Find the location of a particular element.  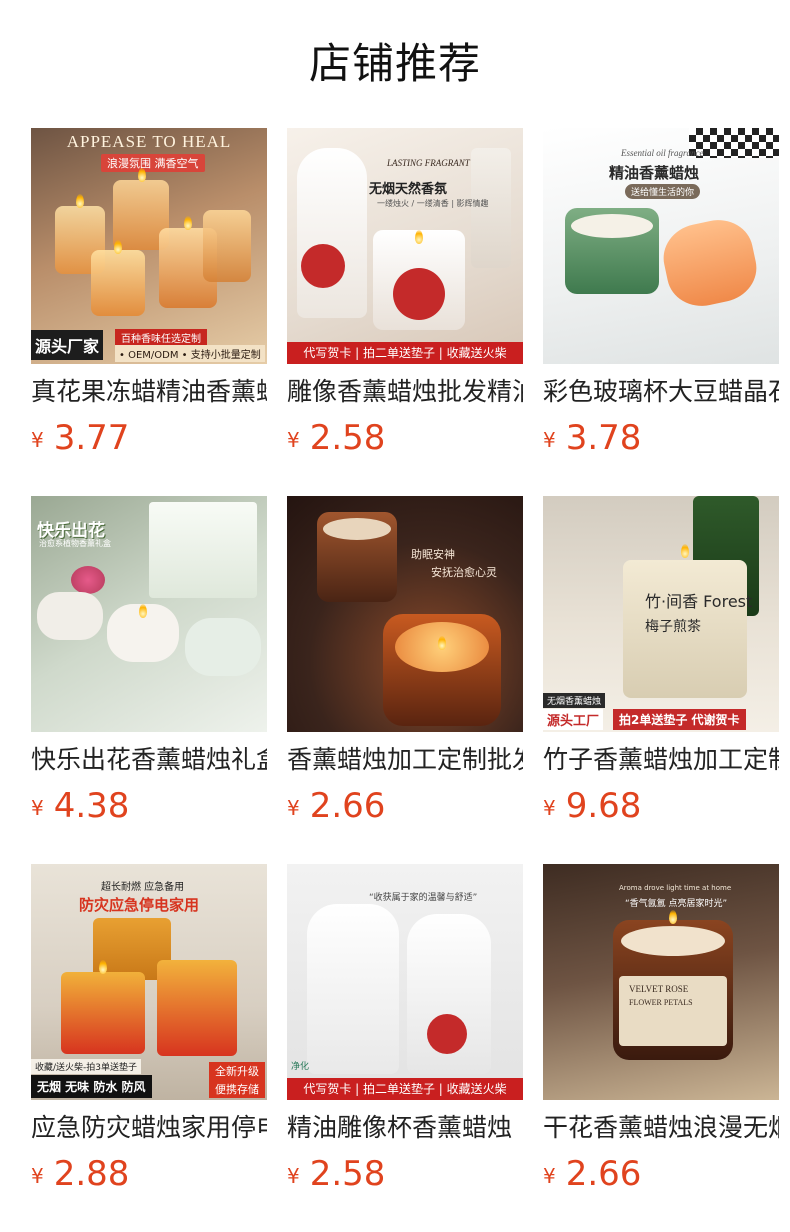

product-name: 真花果冻蜡精油香薰蜡烛 is located at coordinates (149, 392).